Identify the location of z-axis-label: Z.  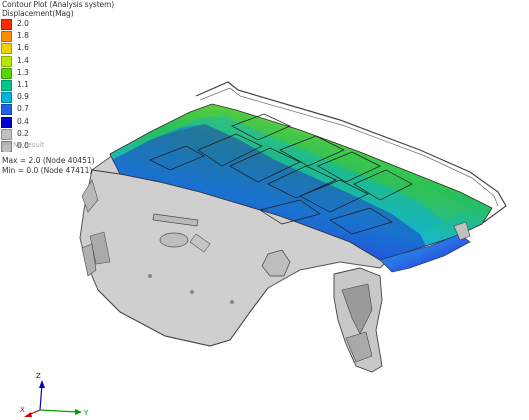
(38, 376).